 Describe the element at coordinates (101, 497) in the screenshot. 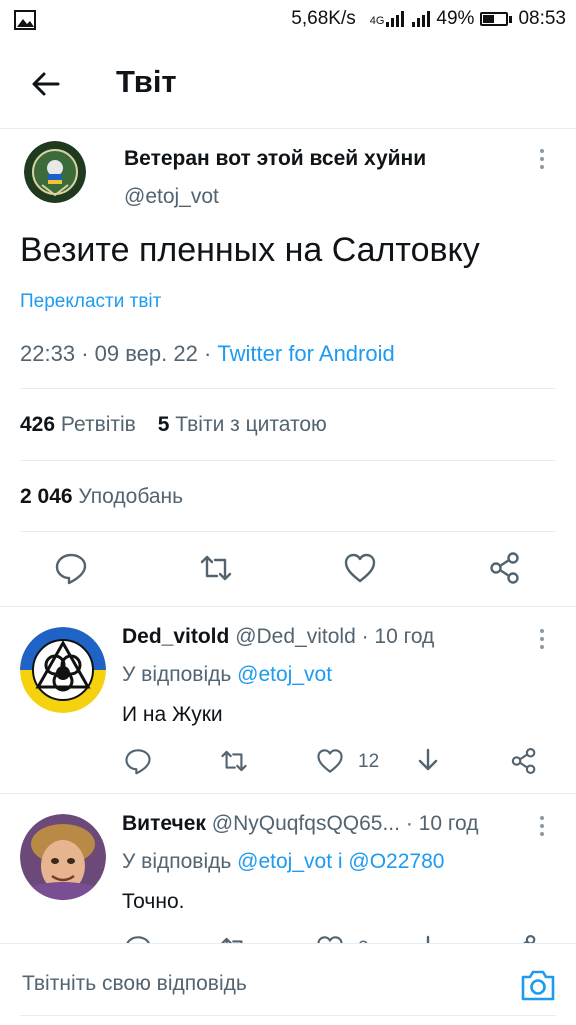

I see `likes-stat: 2 046 Уподобань` at that location.